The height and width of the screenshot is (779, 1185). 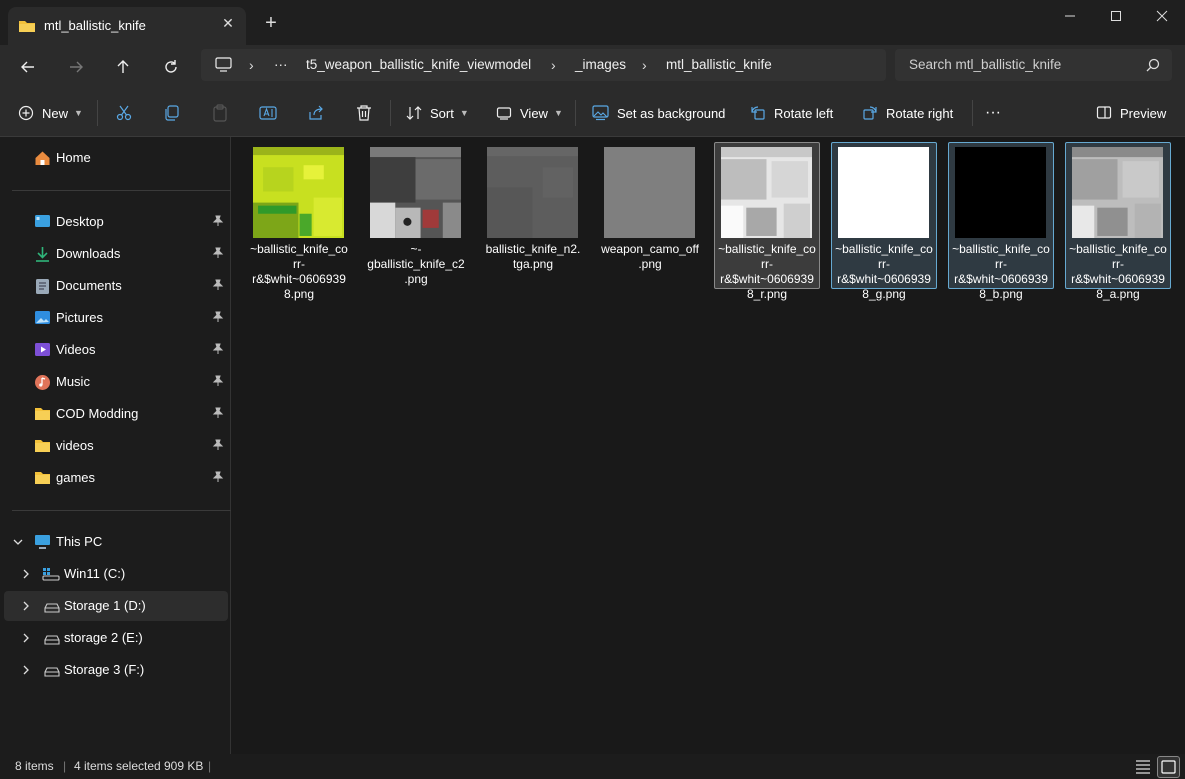 I want to click on set-as-background-button: Set as background, so click(x=658, y=113).